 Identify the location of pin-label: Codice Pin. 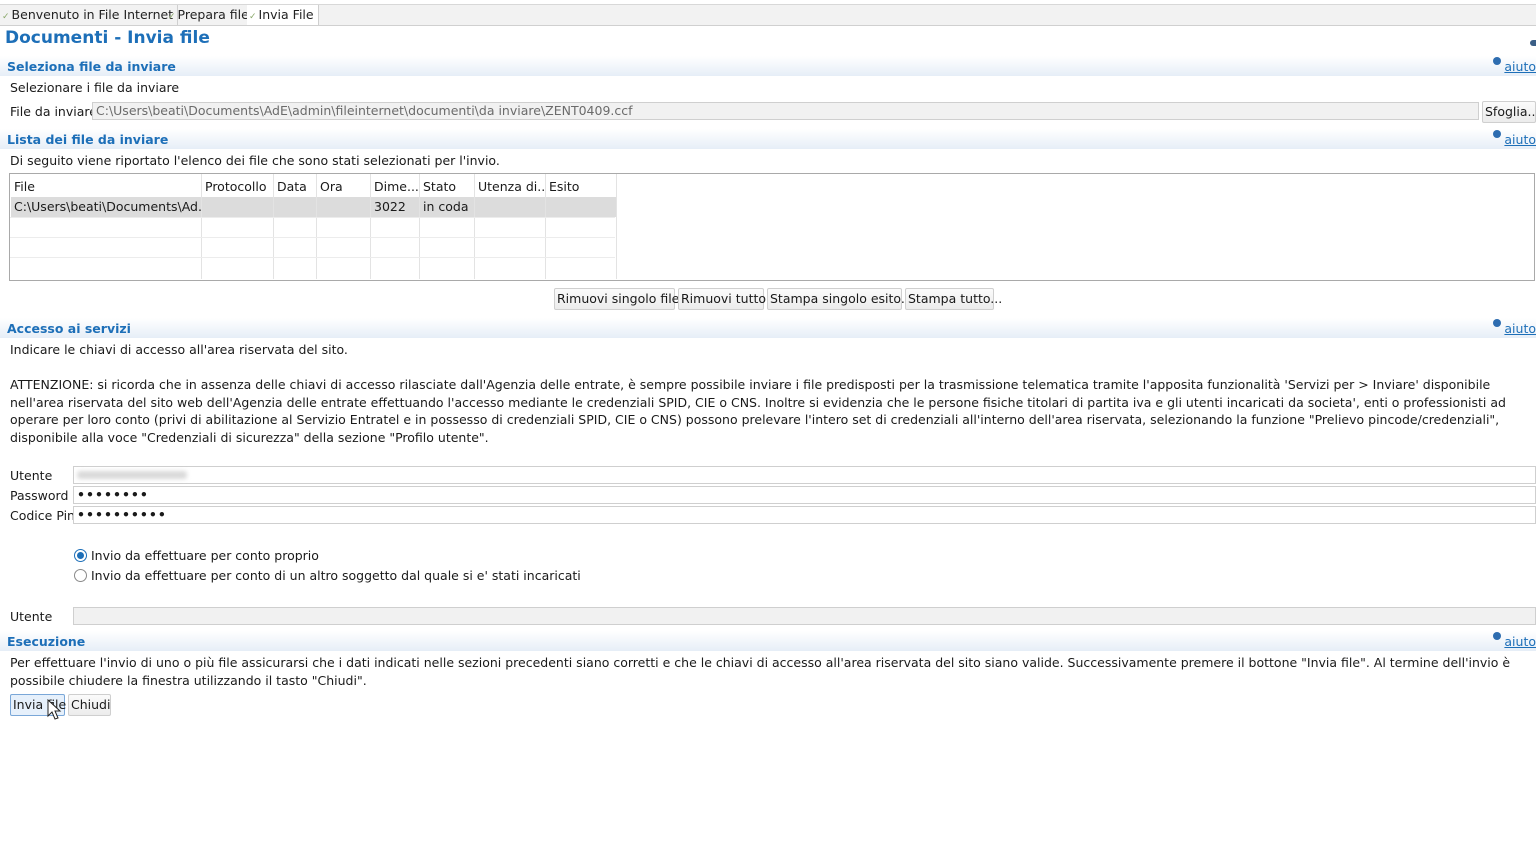
(42, 515).